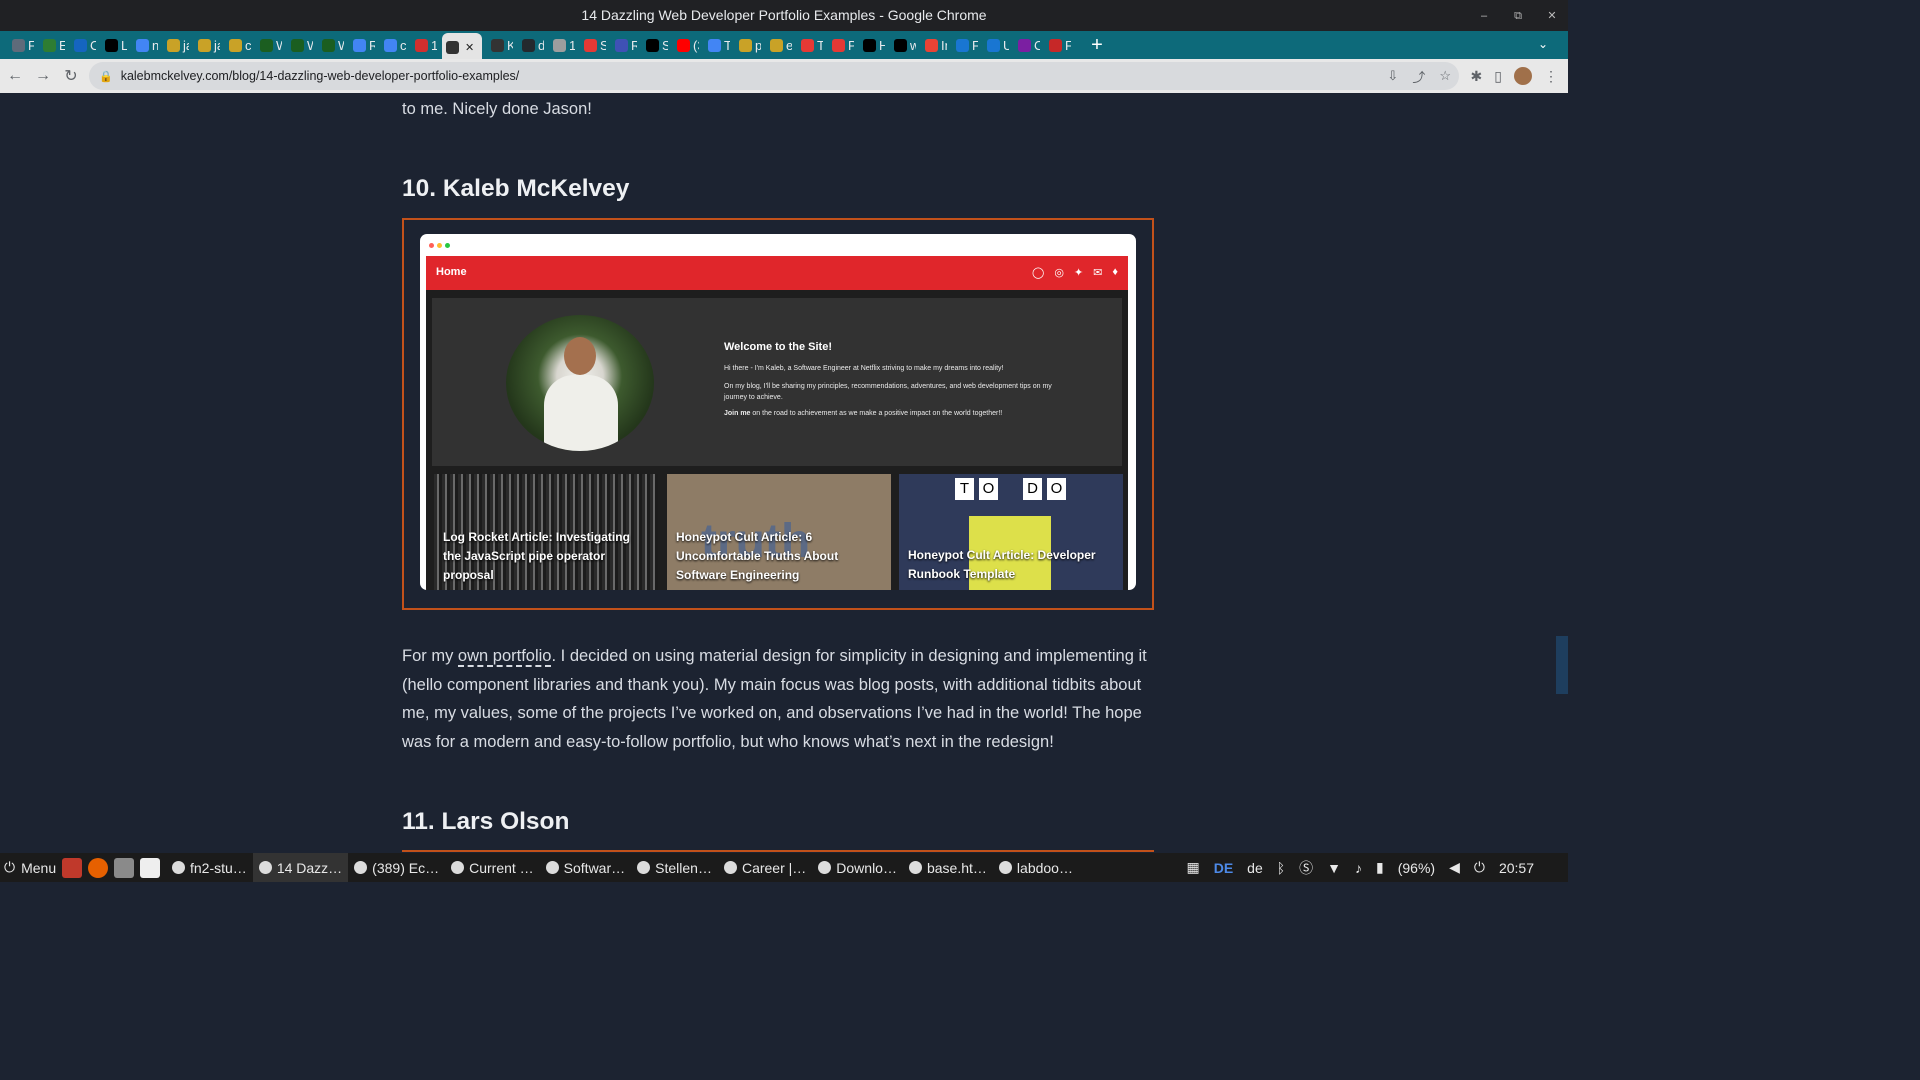 This screenshot has height=1080, width=1920. Describe the element at coordinates (1484, 16) in the screenshot. I see `minimize-button: –` at that location.